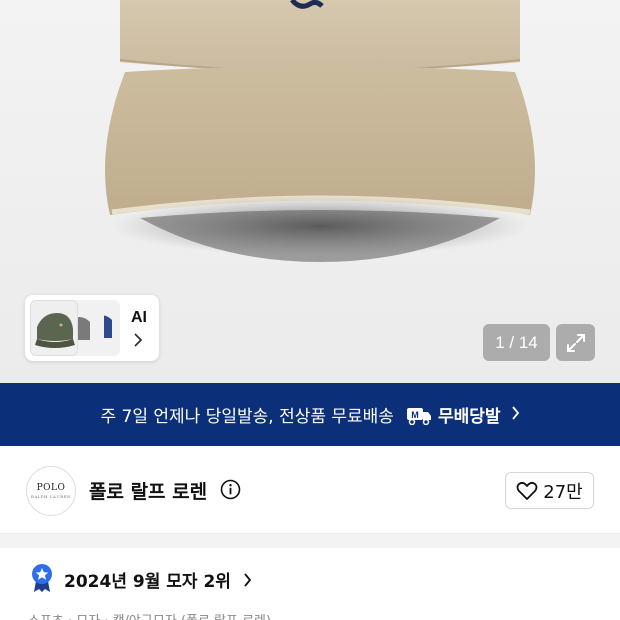 Image resolution: width=620 pixels, height=620 pixels. I want to click on brand-logo: POLO RALPH LAUREN, so click(51, 491).